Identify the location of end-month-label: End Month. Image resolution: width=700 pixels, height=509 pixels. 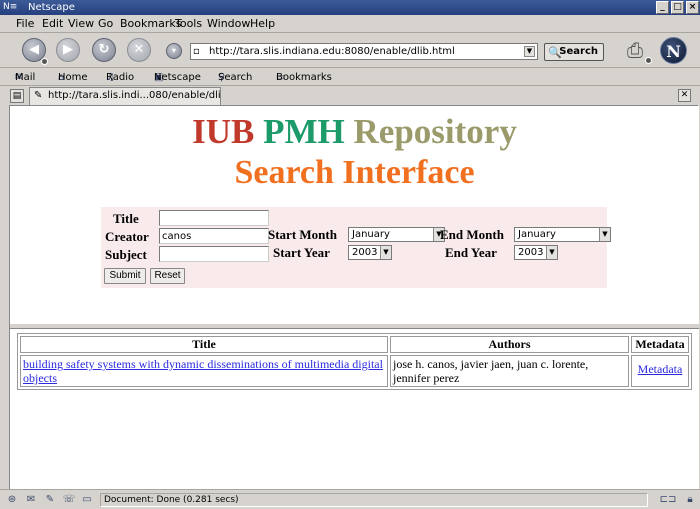
(472, 234).